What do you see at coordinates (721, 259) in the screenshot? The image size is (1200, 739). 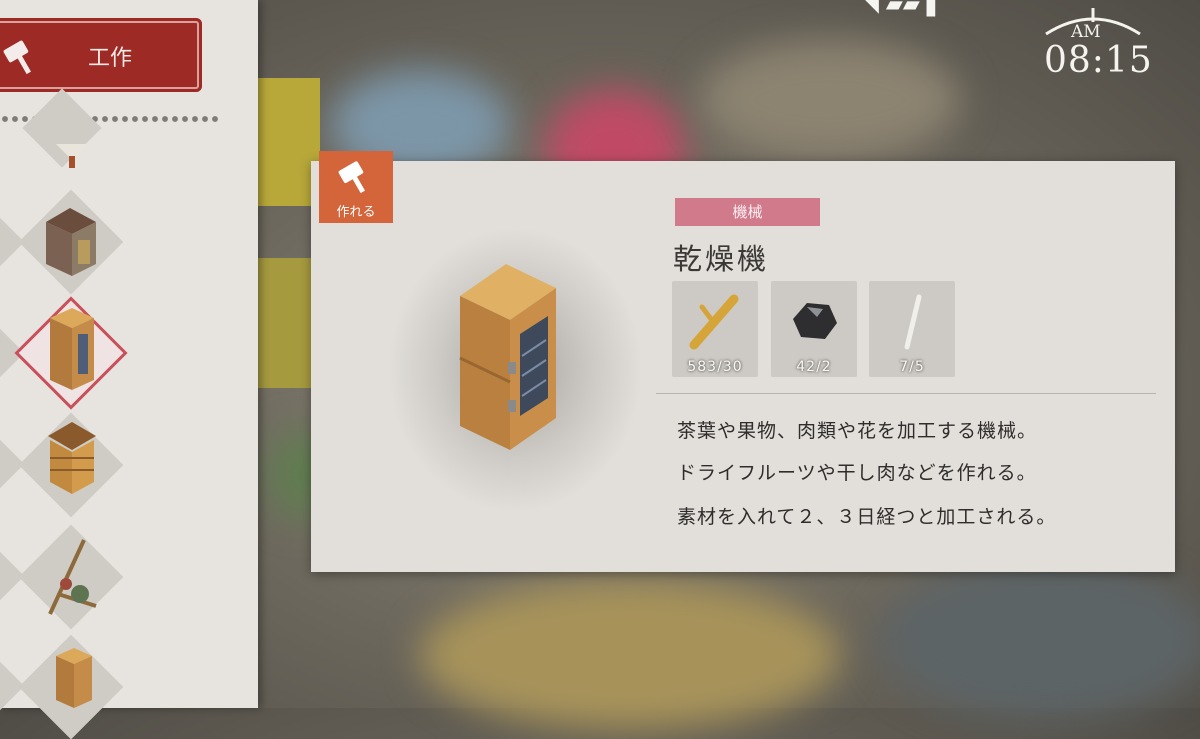 I see `item-name: 乾燥機` at bounding box center [721, 259].